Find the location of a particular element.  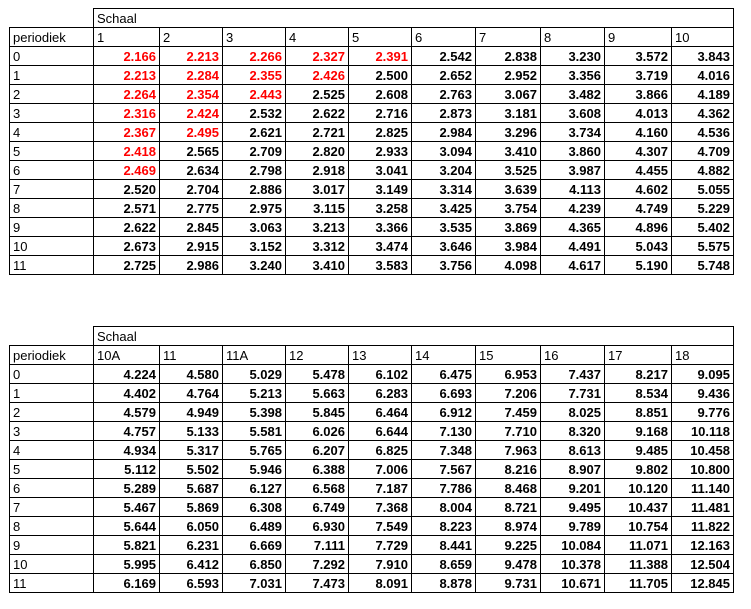

salary-value-cell: 4.536 is located at coordinates (702, 132).